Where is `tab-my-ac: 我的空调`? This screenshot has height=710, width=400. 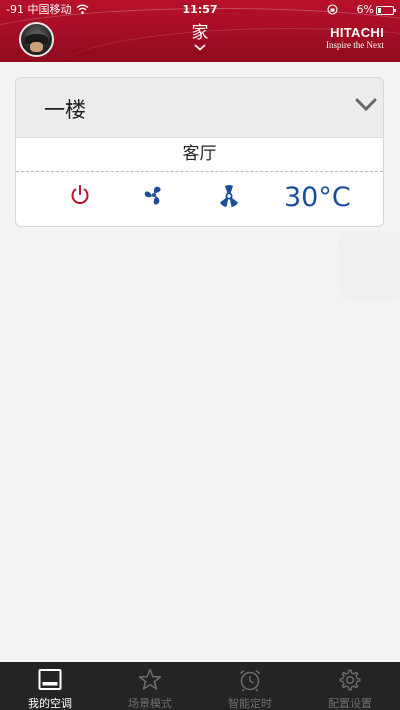
tab-my-ac: 我的空调 is located at coordinates (50, 686).